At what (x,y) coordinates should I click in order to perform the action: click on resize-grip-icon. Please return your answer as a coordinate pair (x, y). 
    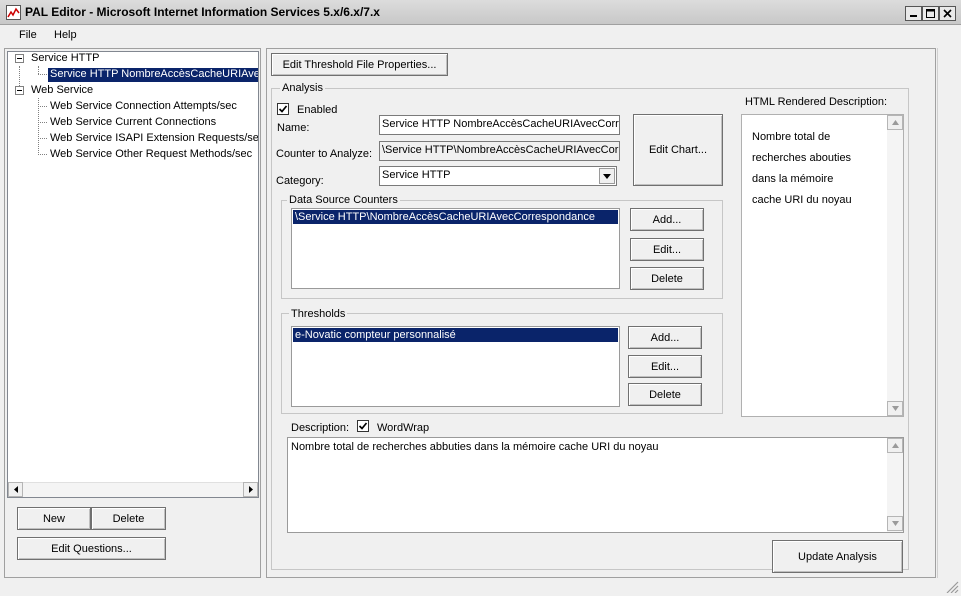
    Looking at the image, I should click on (952, 587).